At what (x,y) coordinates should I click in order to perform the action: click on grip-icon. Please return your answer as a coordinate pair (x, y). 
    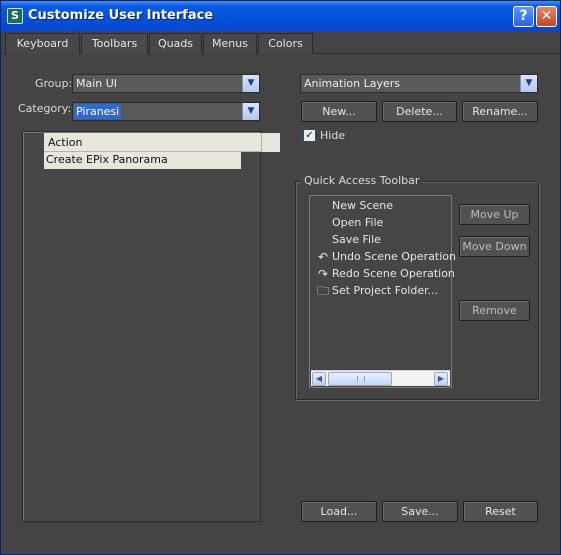
    Looking at the image, I should click on (361, 379).